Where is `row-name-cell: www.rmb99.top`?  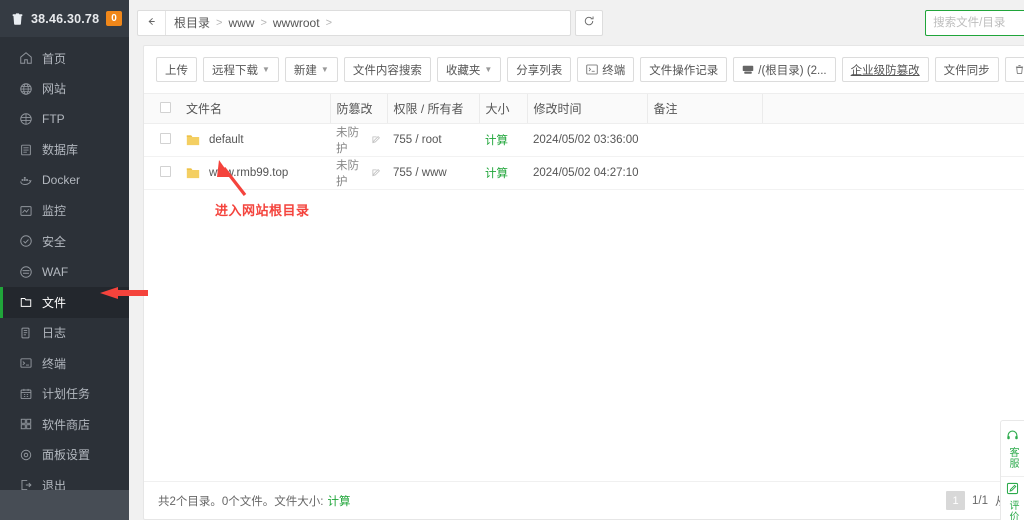
row-name-cell: www.rmb99.top is located at coordinates (255, 173).